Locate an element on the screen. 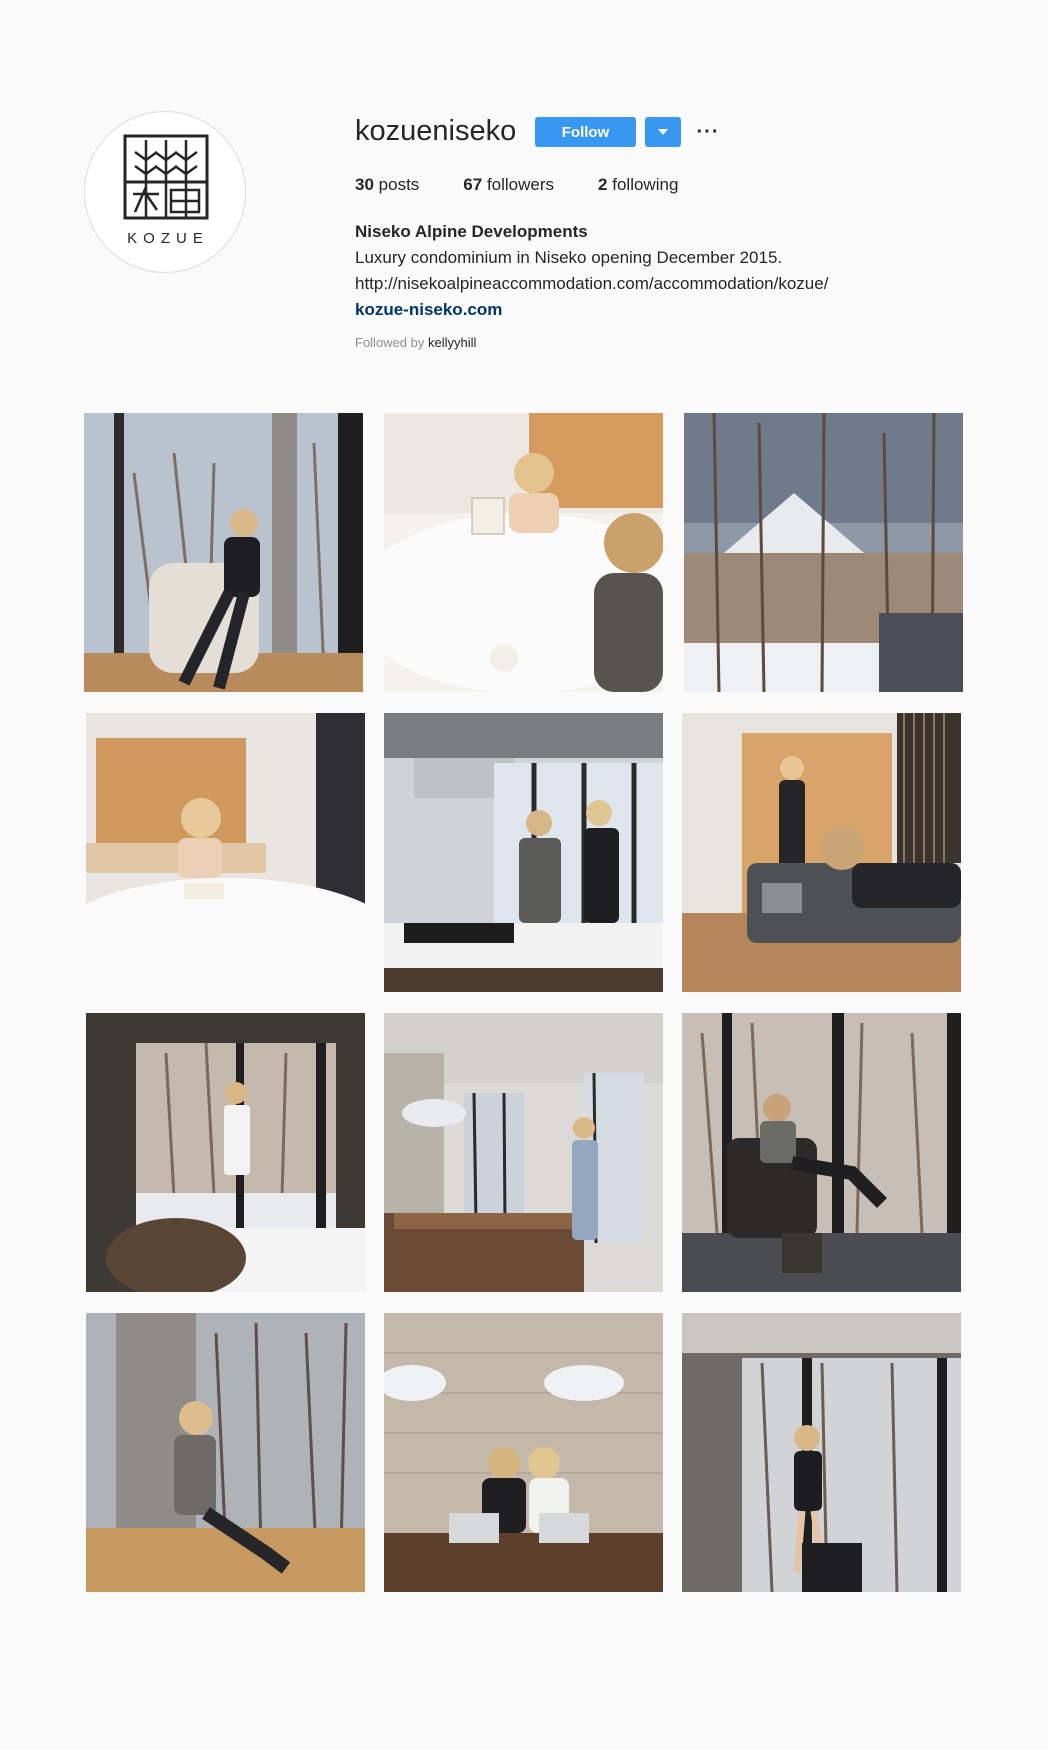 The width and height of the screenshot is (1048, 1750). following-count: 2 is located at coordinates (603, 184).